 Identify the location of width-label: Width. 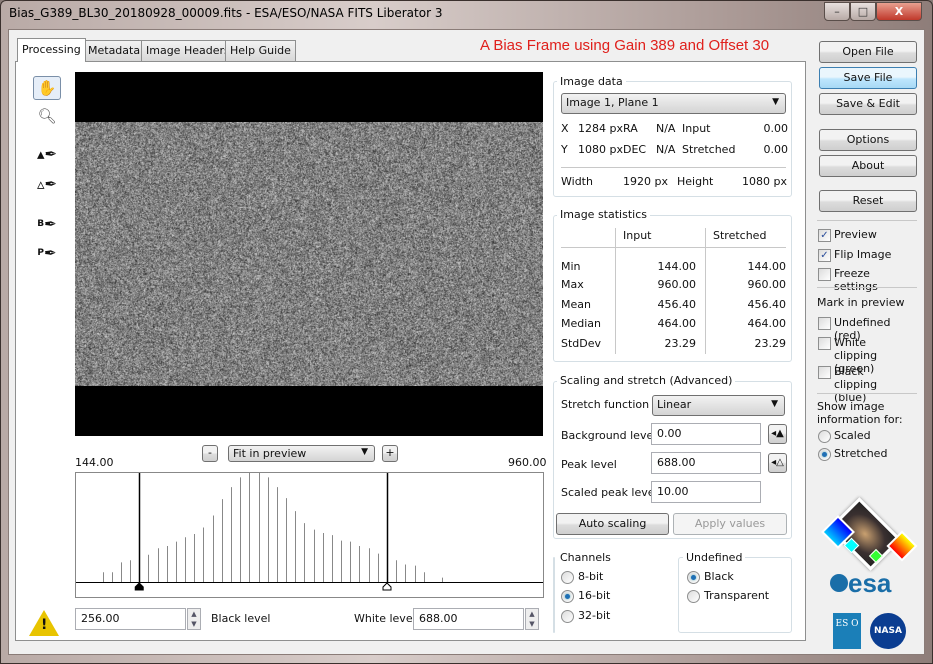
(577, 181).